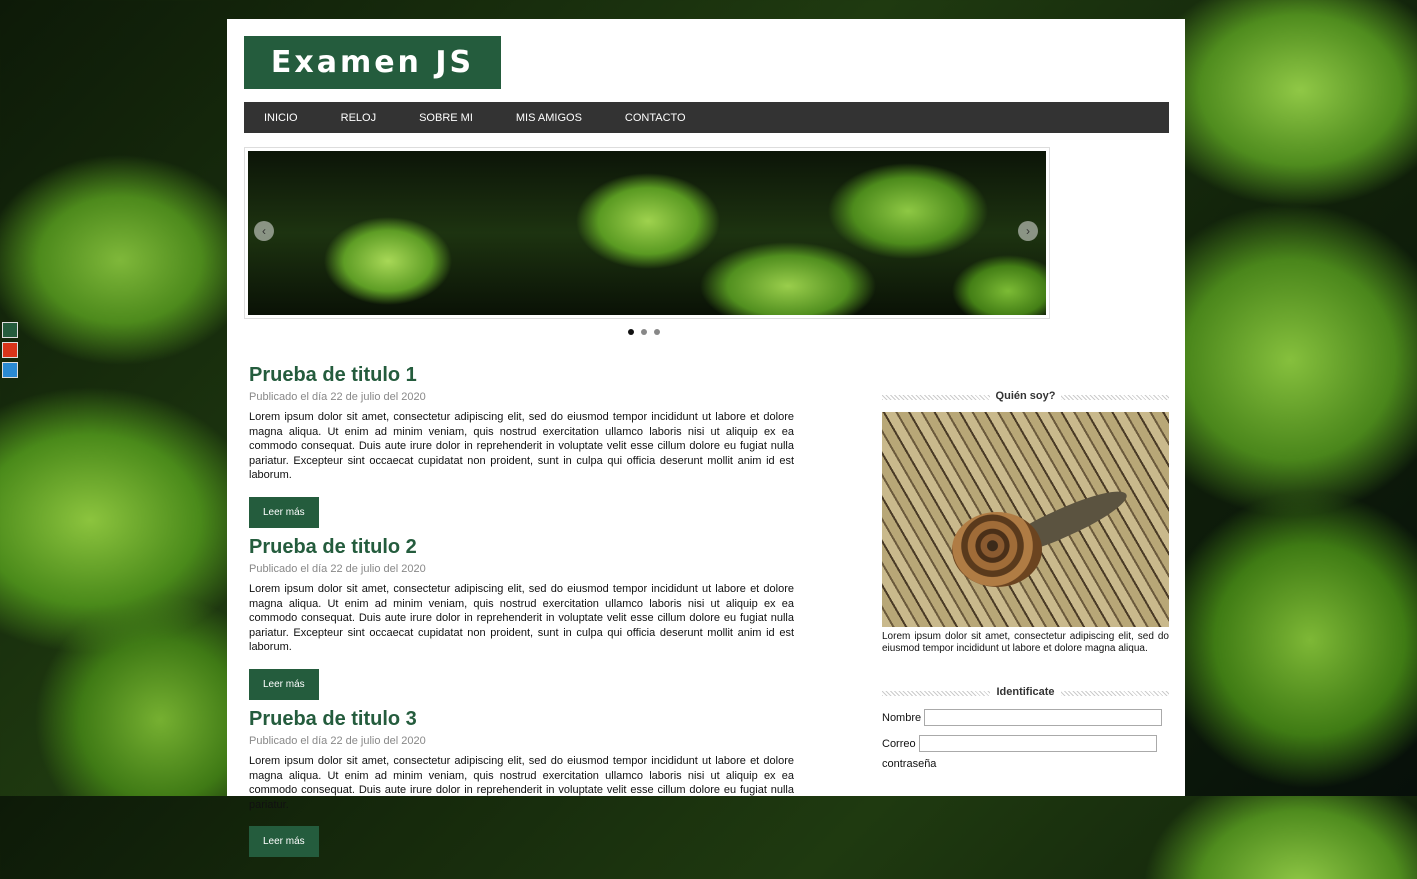  I want to click on chevron-right-icon: ›, so click(1028, 231).